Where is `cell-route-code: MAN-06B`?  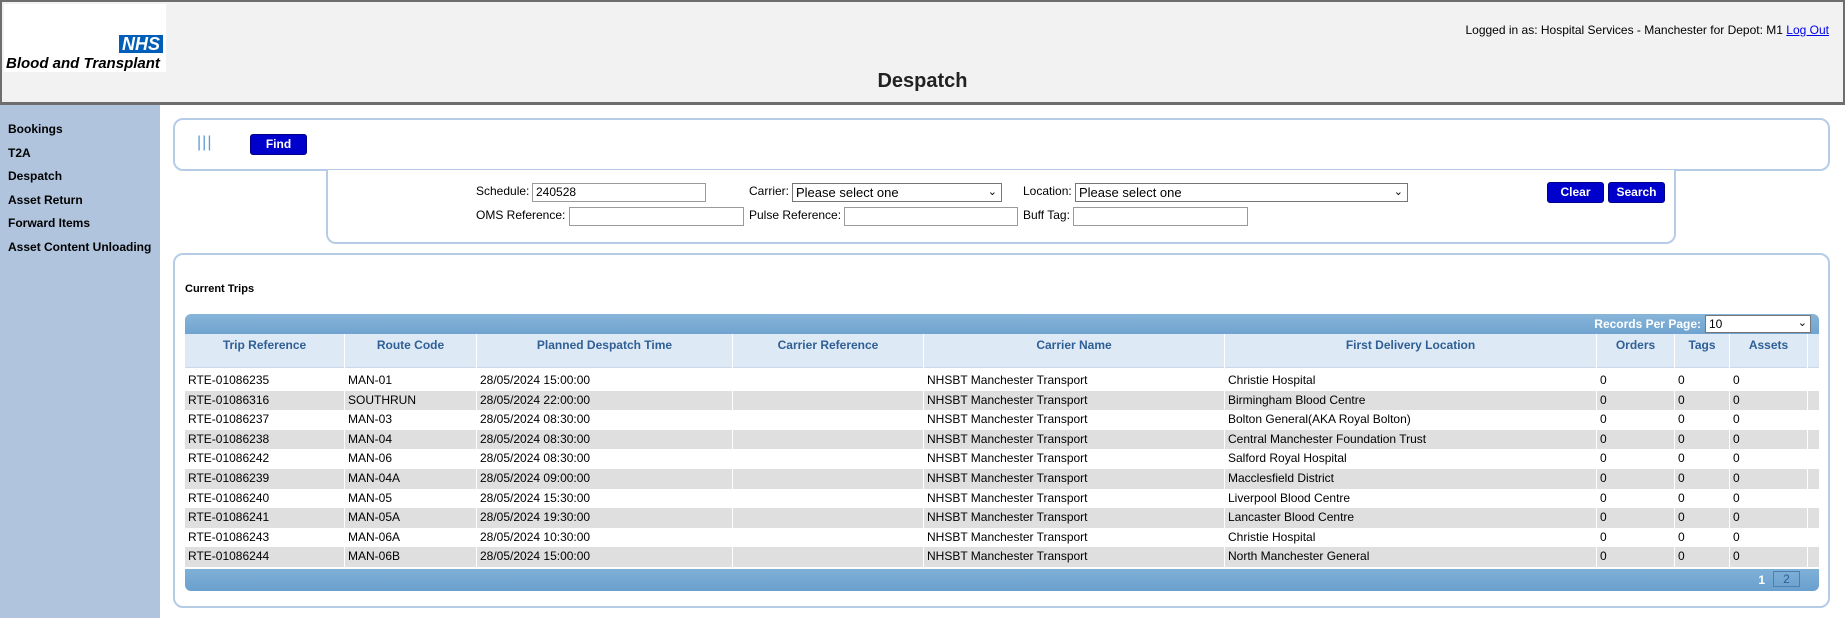 cell-route-code: MAN-06B is located at coordinates (411, 557).